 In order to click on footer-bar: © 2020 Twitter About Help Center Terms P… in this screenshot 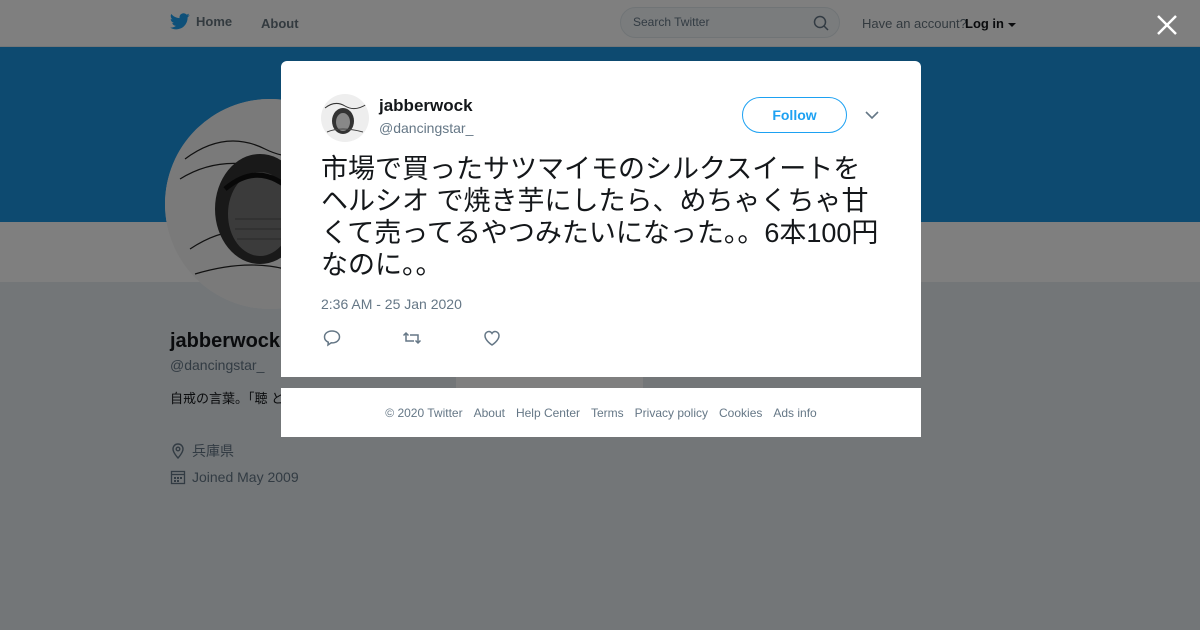, I will do `click(601, 412)`.